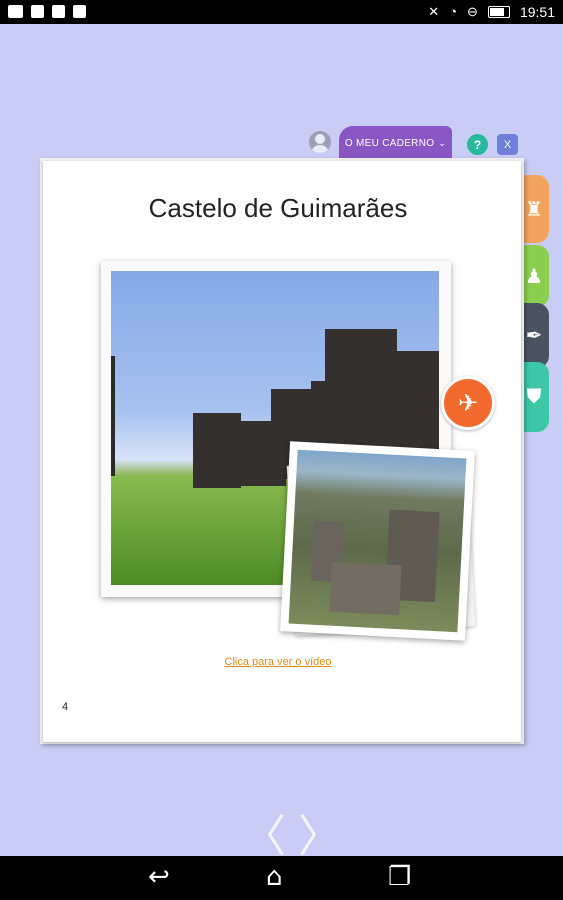  What do you see at coordinates (399, 877) in the screenshot?
I see `recent-apps-icon: ❐` at bounding box center [399, 877].